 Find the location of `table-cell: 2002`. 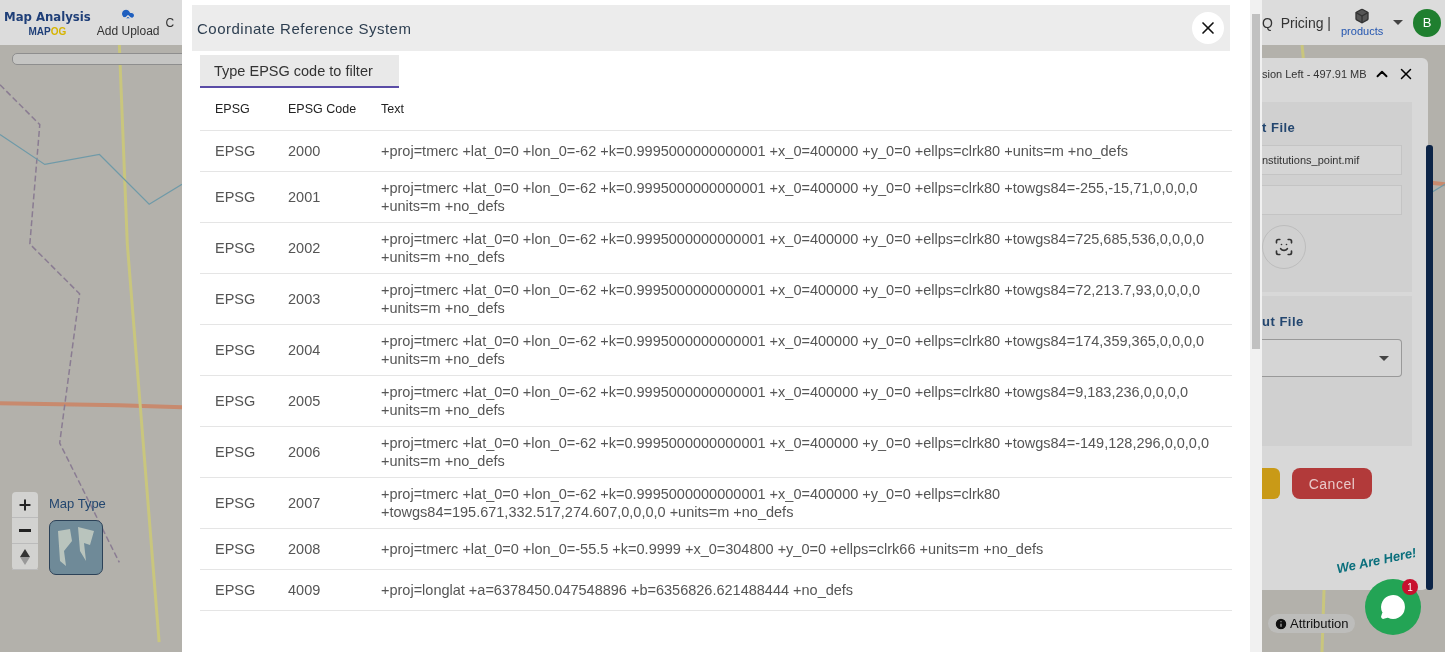

table-cell: 2002 is located at coordinates (319, 248).